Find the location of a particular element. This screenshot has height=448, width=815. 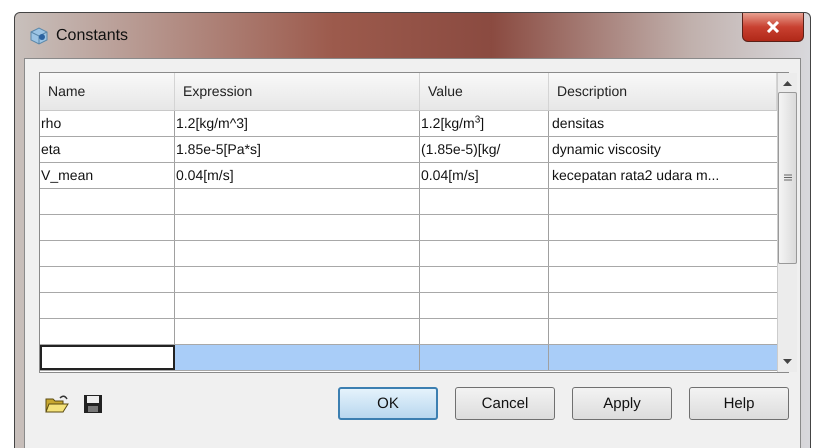

window-title: Constants is located at coordinates (92, 35).